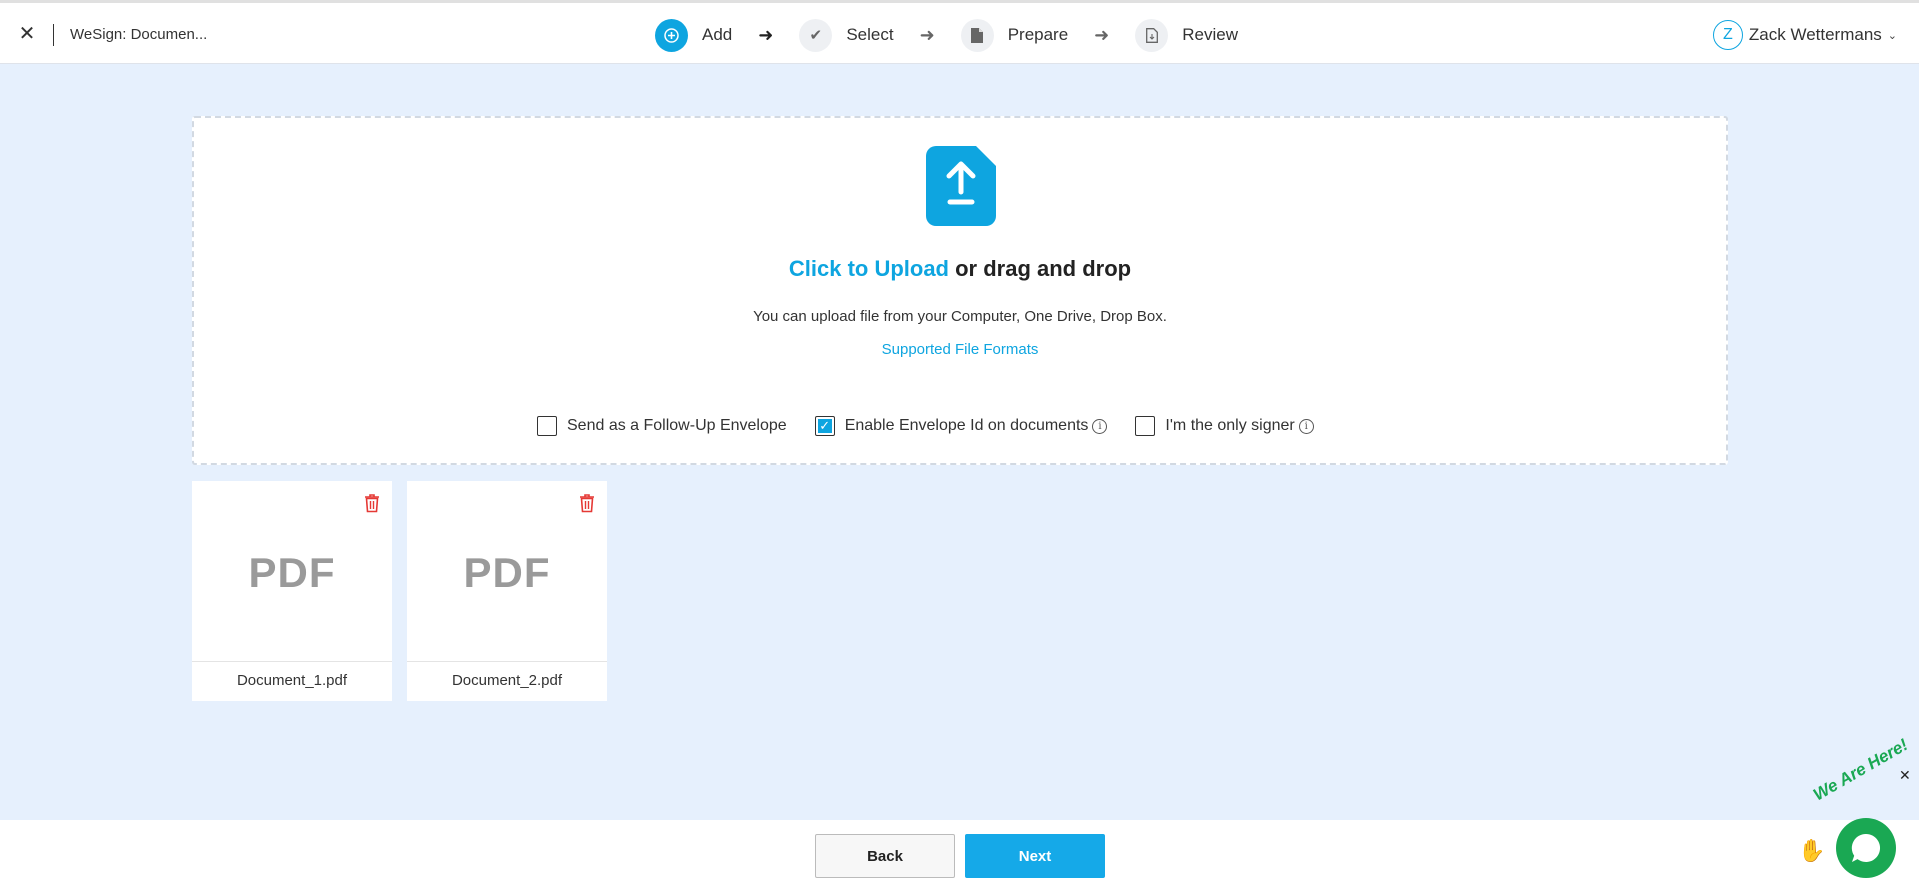  I want to click on user-name: Zack Wettermans, so click(1815, 34).